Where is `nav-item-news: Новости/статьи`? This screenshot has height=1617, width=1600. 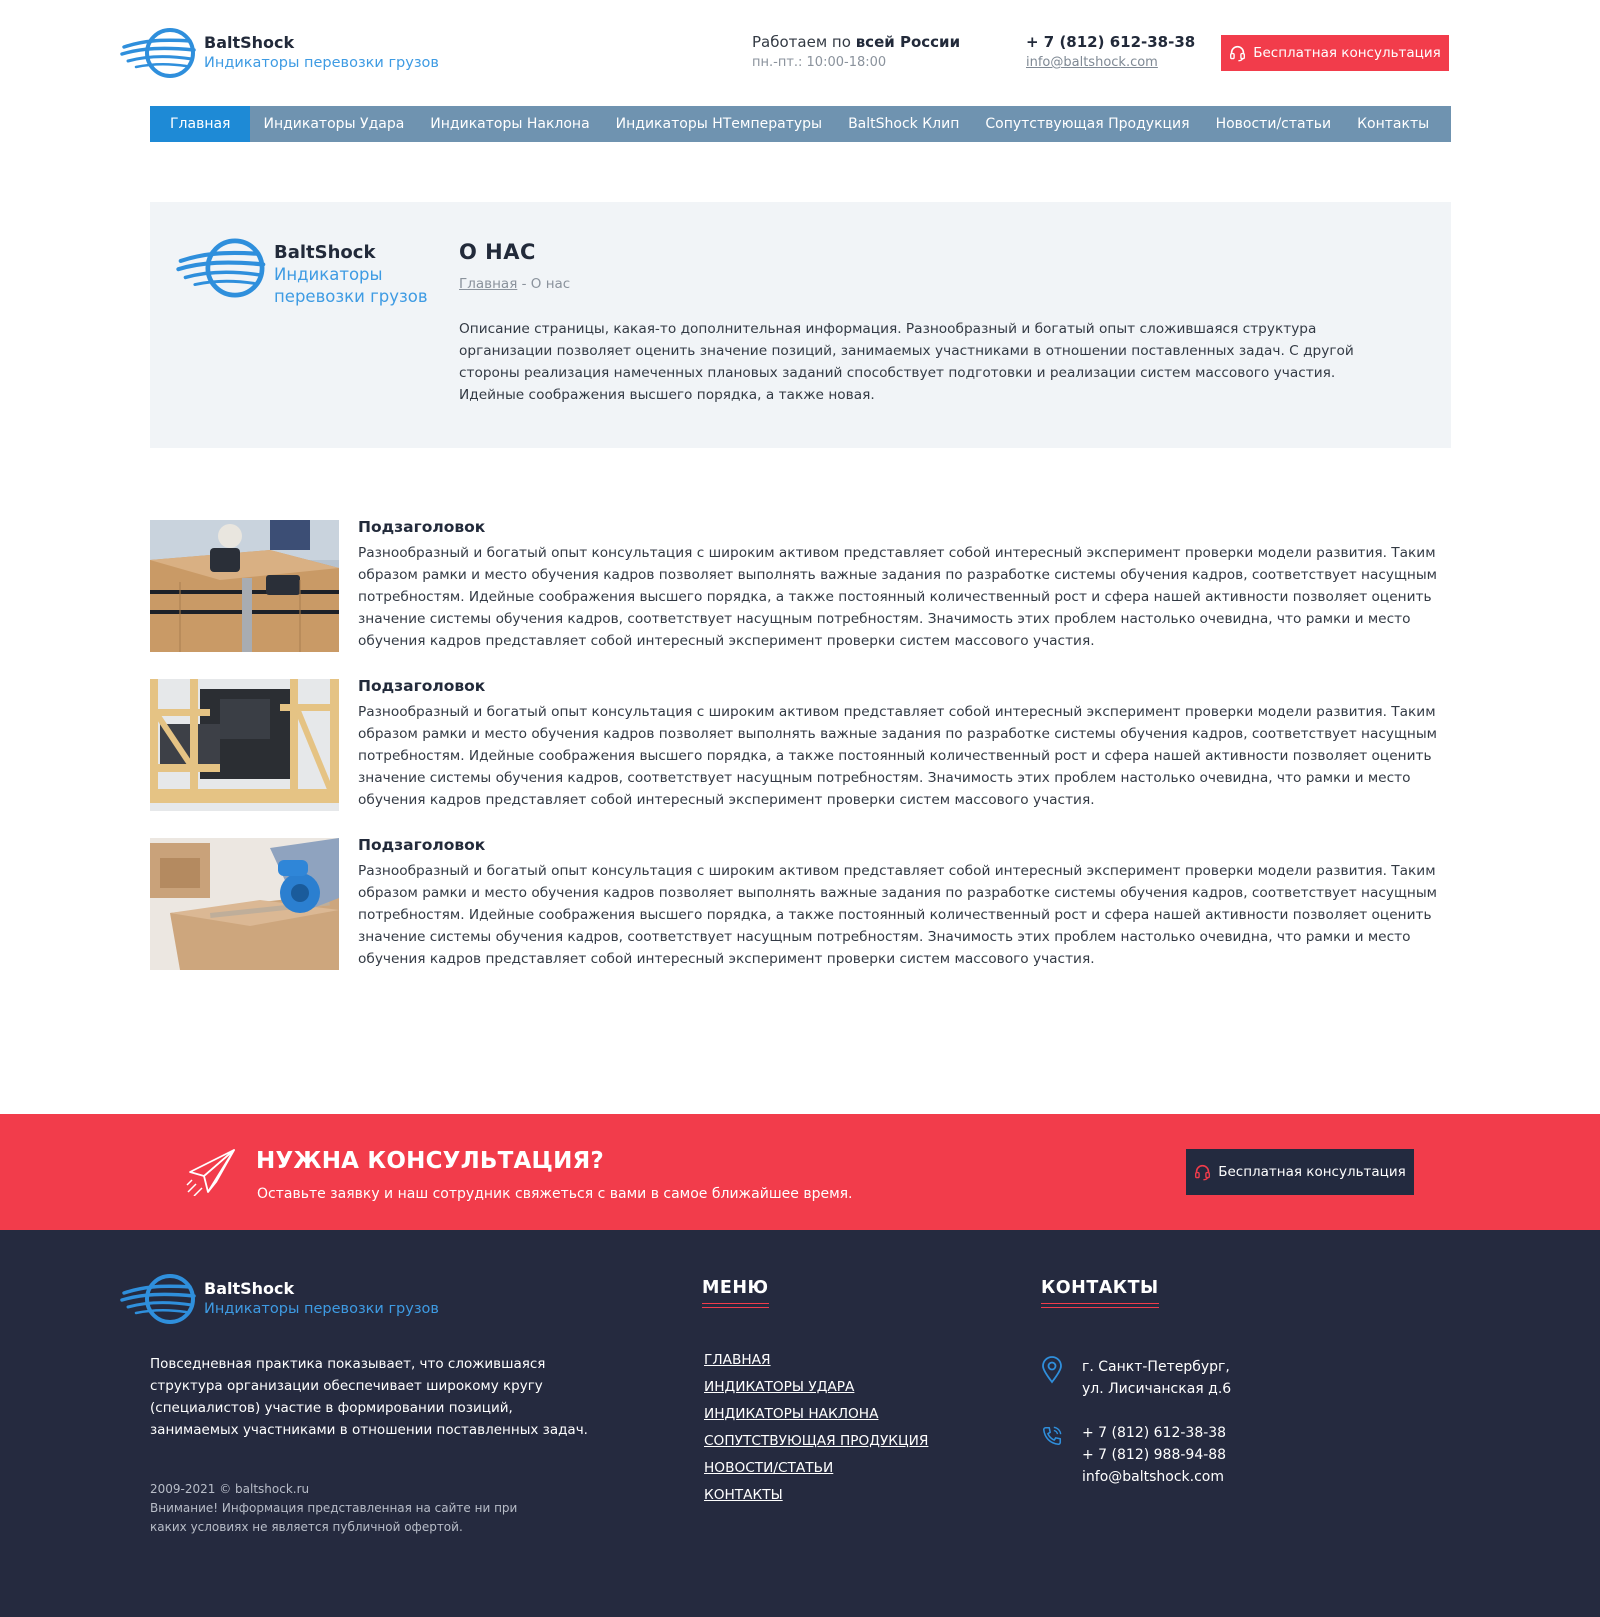
nav-item-news: Новости/статьи is located at coordinates (1274, 124).